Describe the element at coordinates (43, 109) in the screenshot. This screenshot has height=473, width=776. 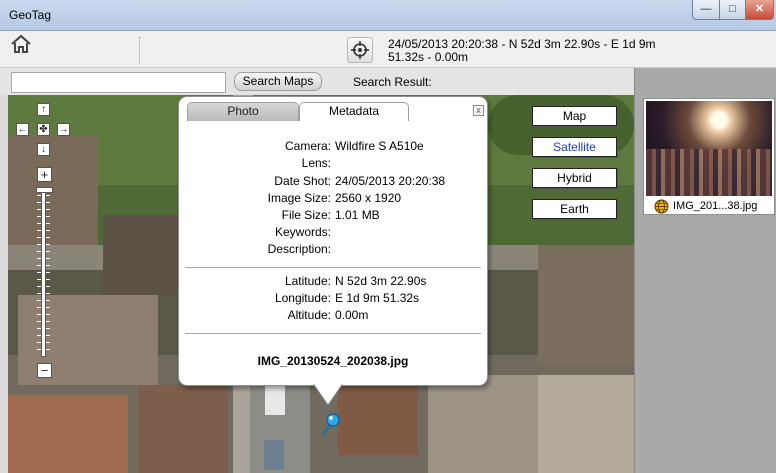
I see `pan-up-button: ↑` at that location.